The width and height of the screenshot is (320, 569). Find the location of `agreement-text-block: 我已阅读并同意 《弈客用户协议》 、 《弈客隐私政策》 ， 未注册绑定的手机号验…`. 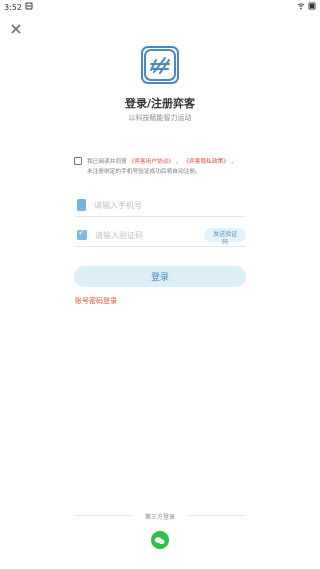

agreement-text-block: 我已阅读并同意 《弈客用户协议》 、 《弈客隐私政策》 ， 未注册绑定的手机号验… is located at coordinates (172, 167).